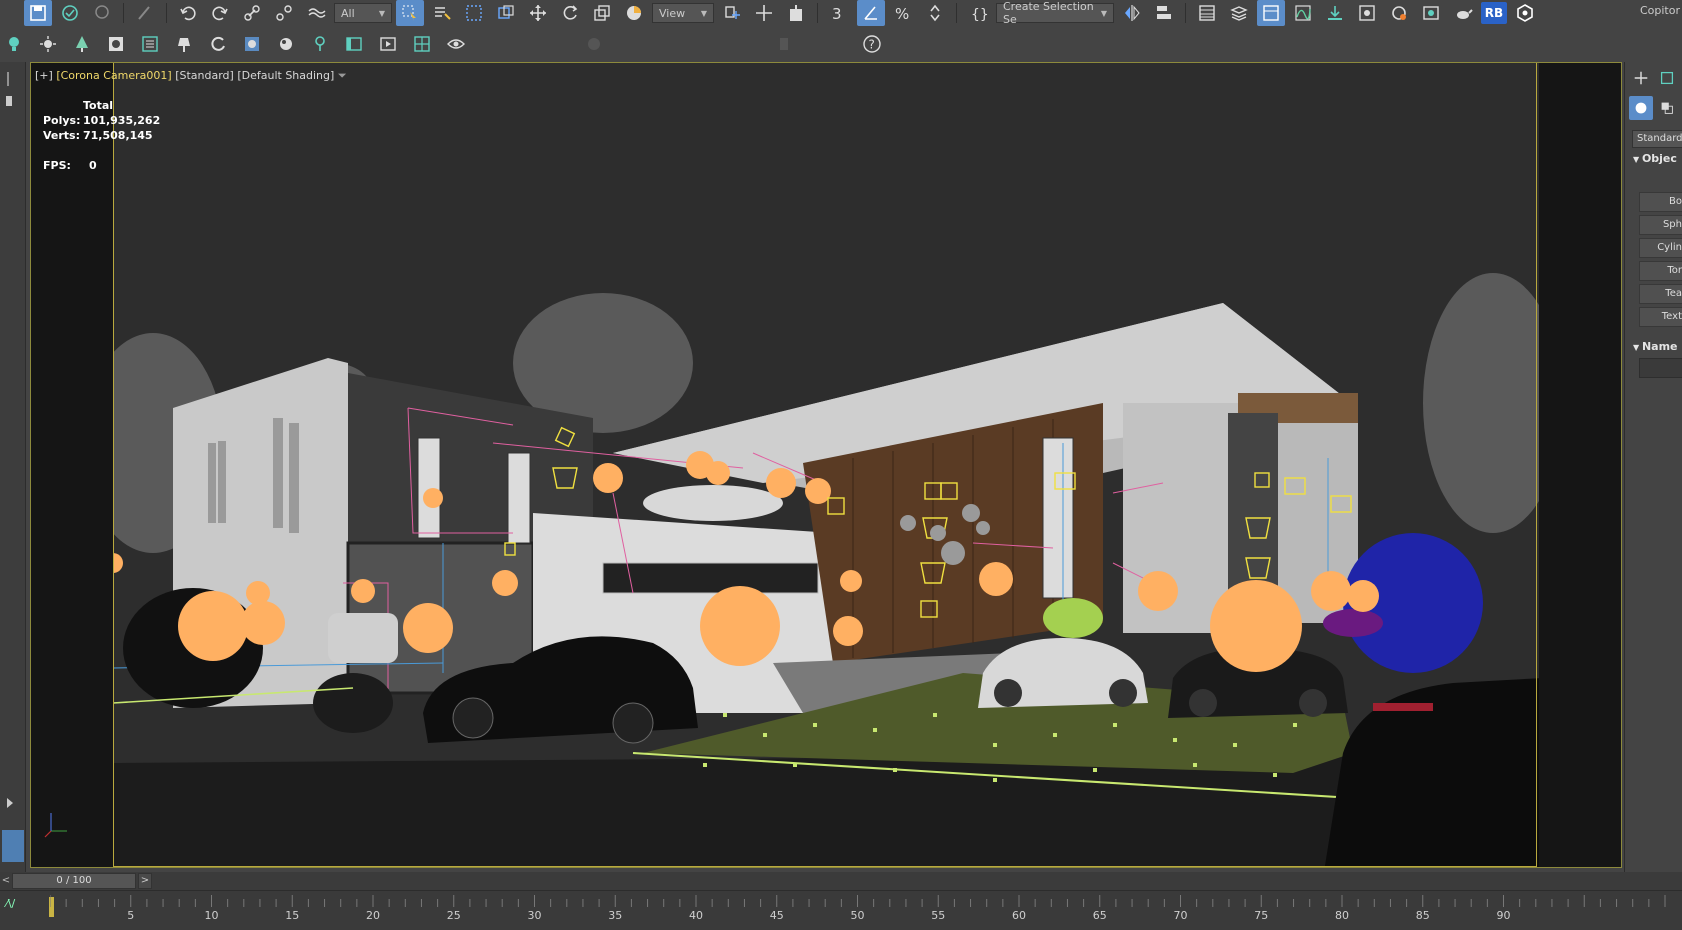 Image resolution: width=1682 pixels, height=930 pixels. What do you see at coordinates (13, 103) in the screenshot?
I see `lock-icon` at bounding box center [13, 103].